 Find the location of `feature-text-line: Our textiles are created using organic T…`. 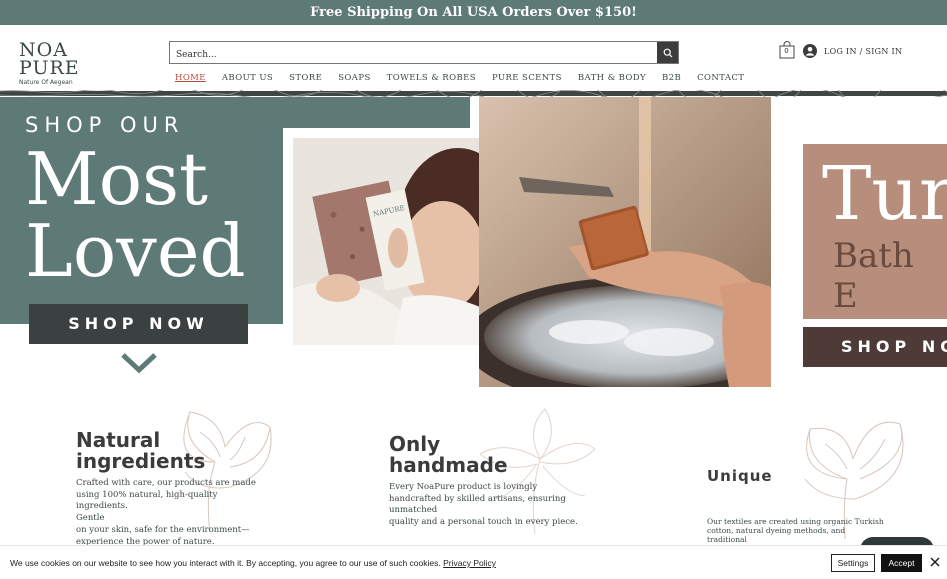

feature-text-line: Our textiles are created using organic T… is located at coordinates (795, 521).